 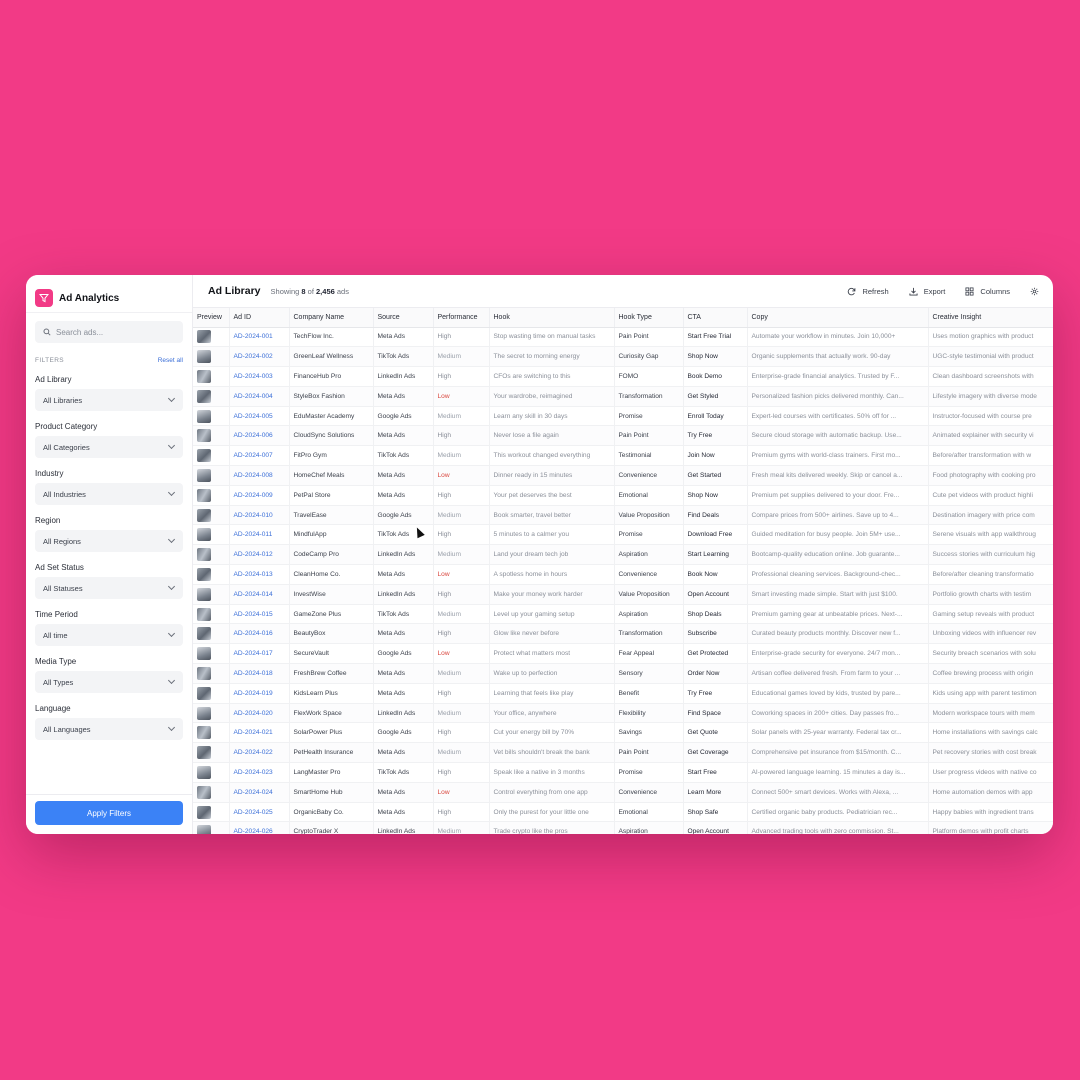 What do you see at coordinates (211, 318) in the screenshot?
I see `column-header: Preview` at bounding box center [211, 318].